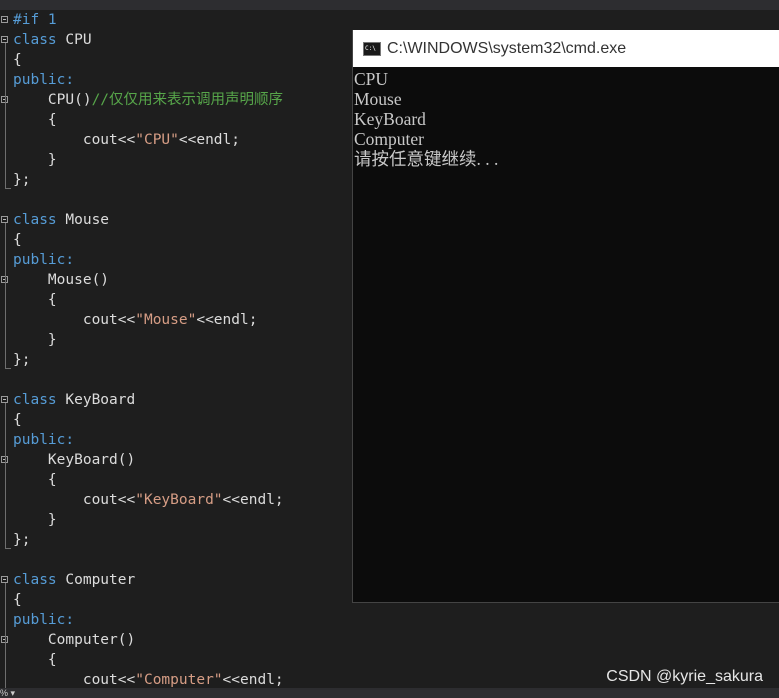 The image size is (779, 698). Describe the element at coordinates (87, 220) in the screenshot. I see `class-name: Mouse` at that location.